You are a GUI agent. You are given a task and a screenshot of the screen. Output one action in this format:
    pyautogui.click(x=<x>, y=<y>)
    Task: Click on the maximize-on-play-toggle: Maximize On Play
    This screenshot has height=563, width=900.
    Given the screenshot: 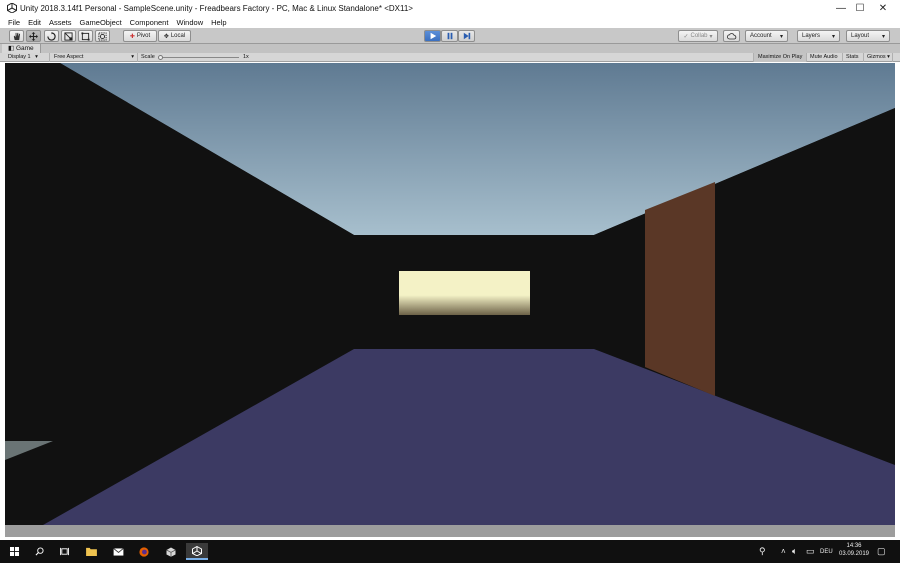 What is the action you would take?
    pyautogui.click(x=780, y=57)
    